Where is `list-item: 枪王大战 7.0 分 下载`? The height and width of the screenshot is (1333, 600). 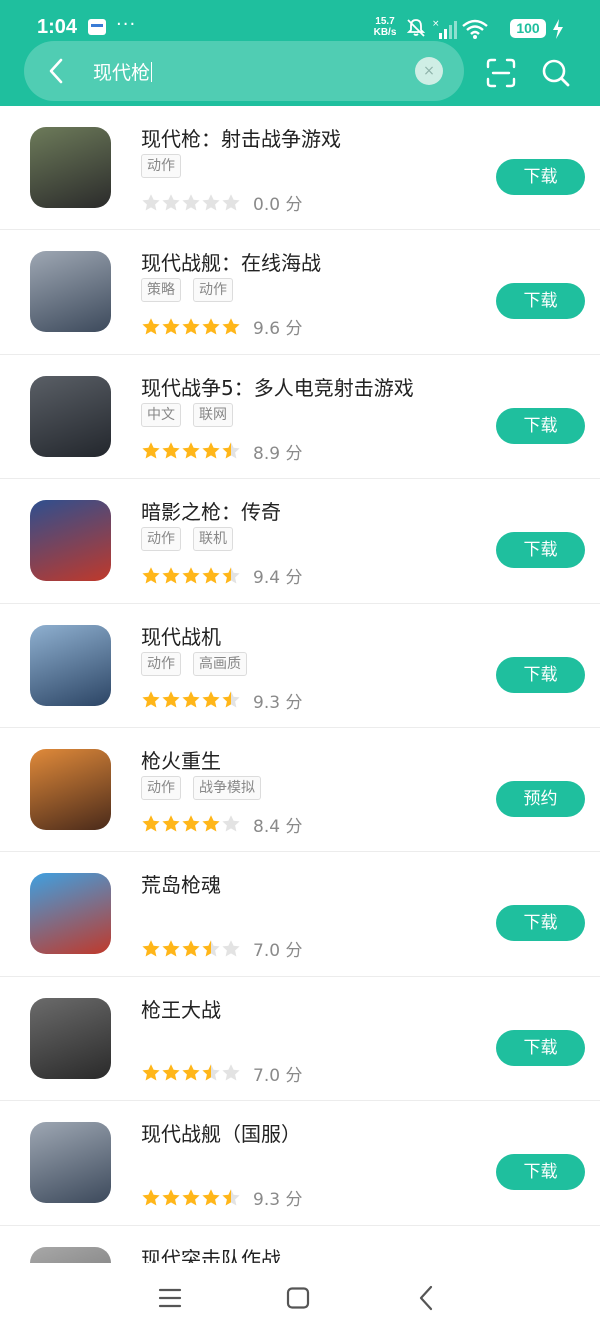 list-item: 枪王大战 7.0 分 下载 is located at coordinates (300, 1039).